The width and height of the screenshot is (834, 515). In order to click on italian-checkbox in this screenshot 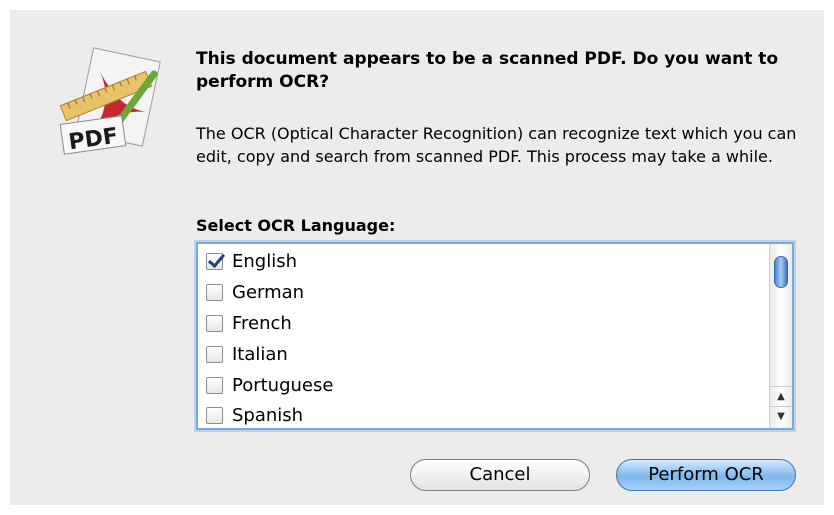, I will do `click(214, 354)`.